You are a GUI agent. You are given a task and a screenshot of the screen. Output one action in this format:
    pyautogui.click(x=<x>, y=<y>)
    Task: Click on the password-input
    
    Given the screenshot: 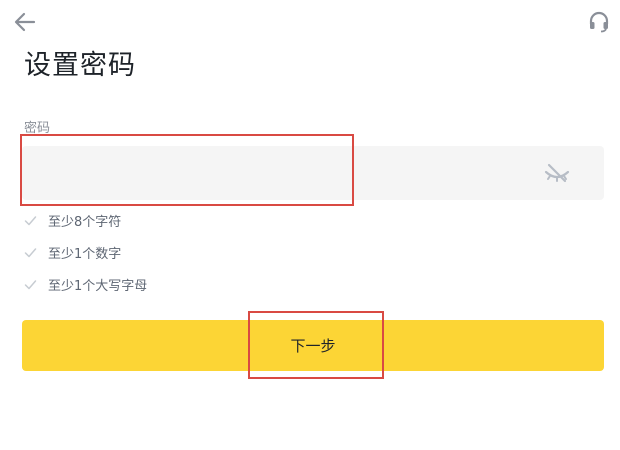 What is the action you would take?
    pyautogui.click(x=272, y=173)
    